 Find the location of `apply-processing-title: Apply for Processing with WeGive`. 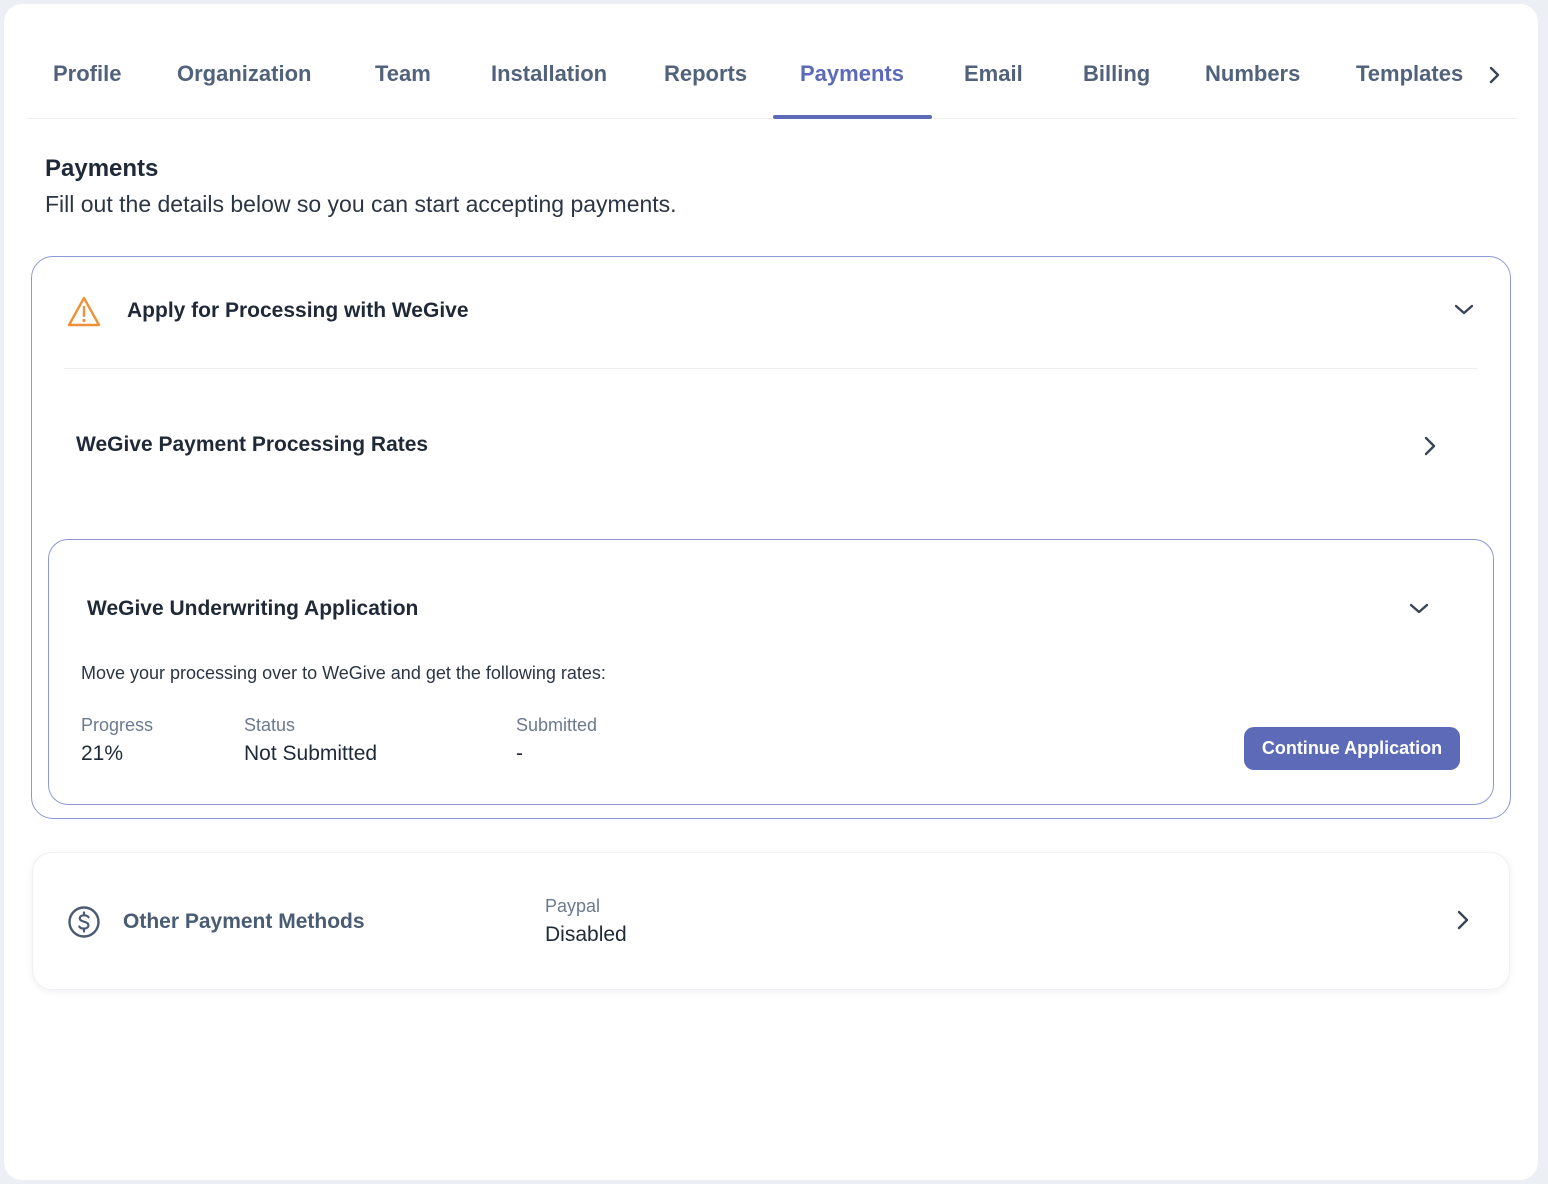

apply-processing-title: Apply for Processing with WeGive is located at coordinates (298, 310).